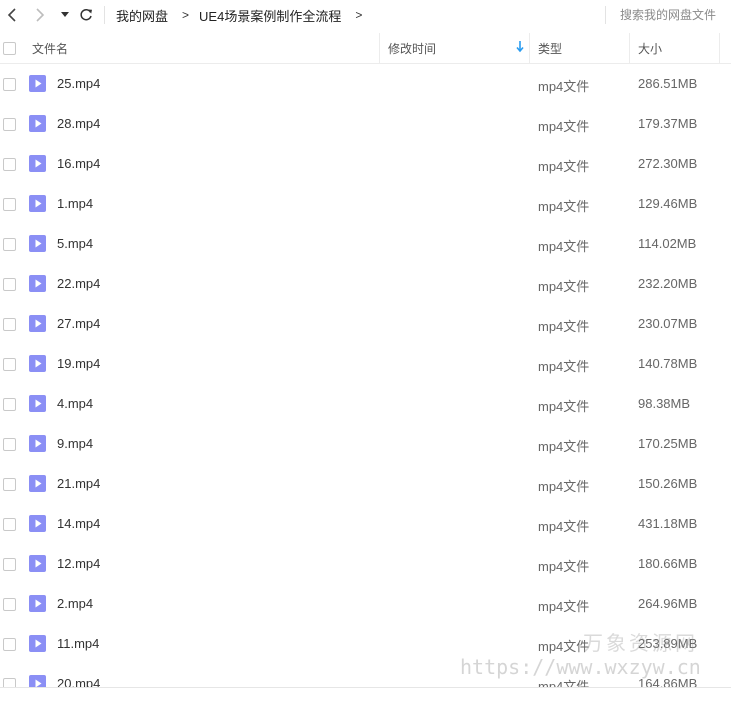  Describe the element at coordinates (365, 284) in the screenshot. I see `file-row: 22.mp4 mp4文件 232.20MB` at that location.